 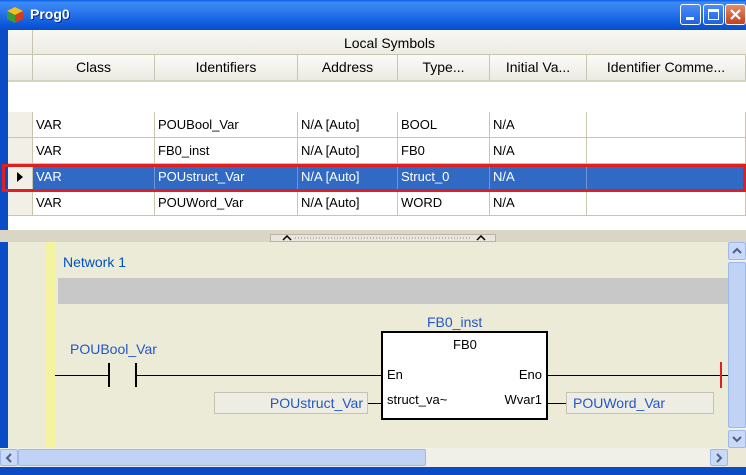 What do you see at coordinates (444, 125) in the screenshot?
I see `cell-type: BOOL` at bounding box center [444, 125].